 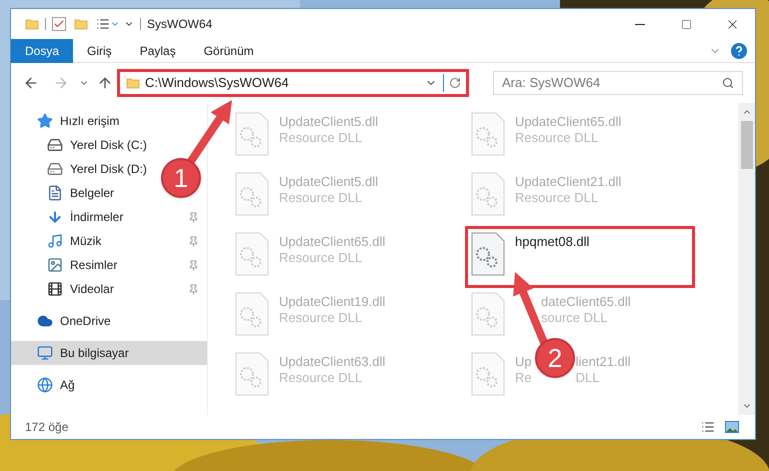 What do you see at coordinates (523, 362) in the screenshot?
I see `file-name: Up` at bounding box center [523, 362].